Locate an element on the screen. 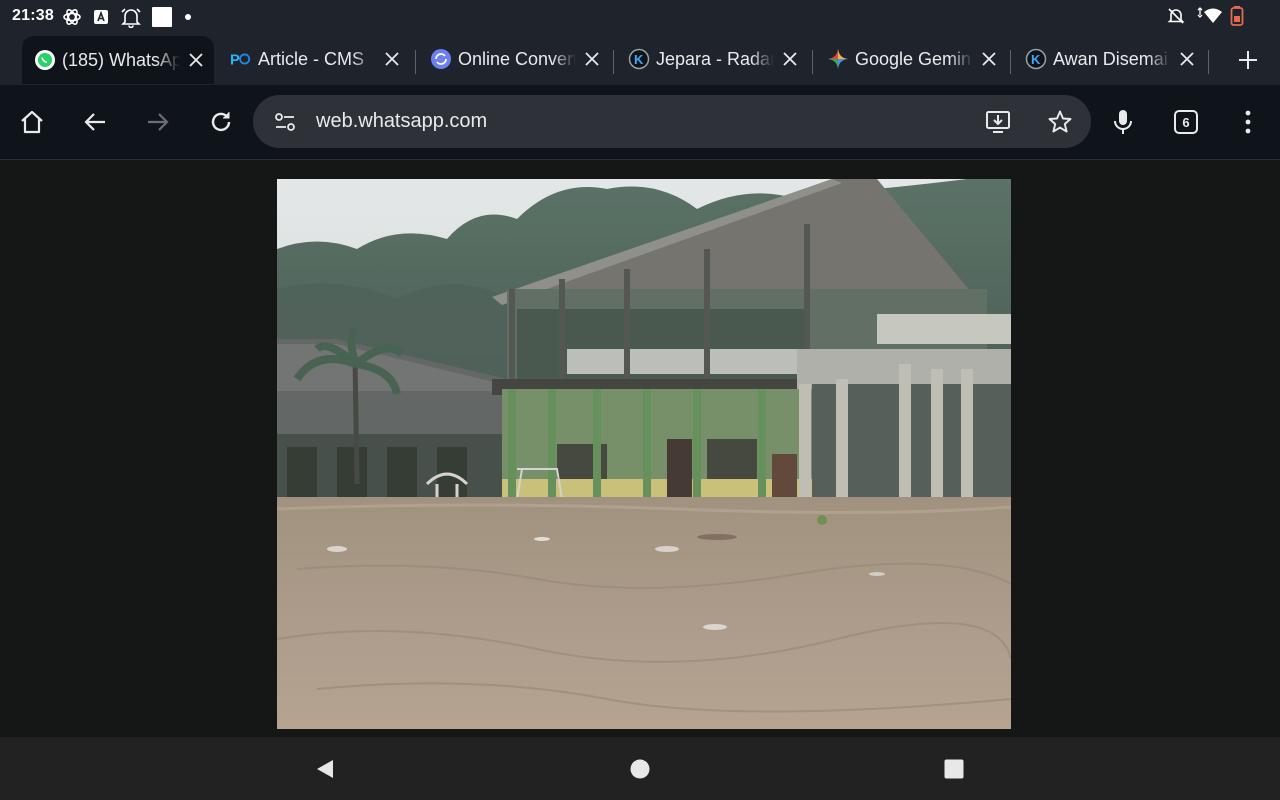 Image resolution: width=1280 pixels, height=800 pixels. new-tab-button is located at coordinates (1248, 60).